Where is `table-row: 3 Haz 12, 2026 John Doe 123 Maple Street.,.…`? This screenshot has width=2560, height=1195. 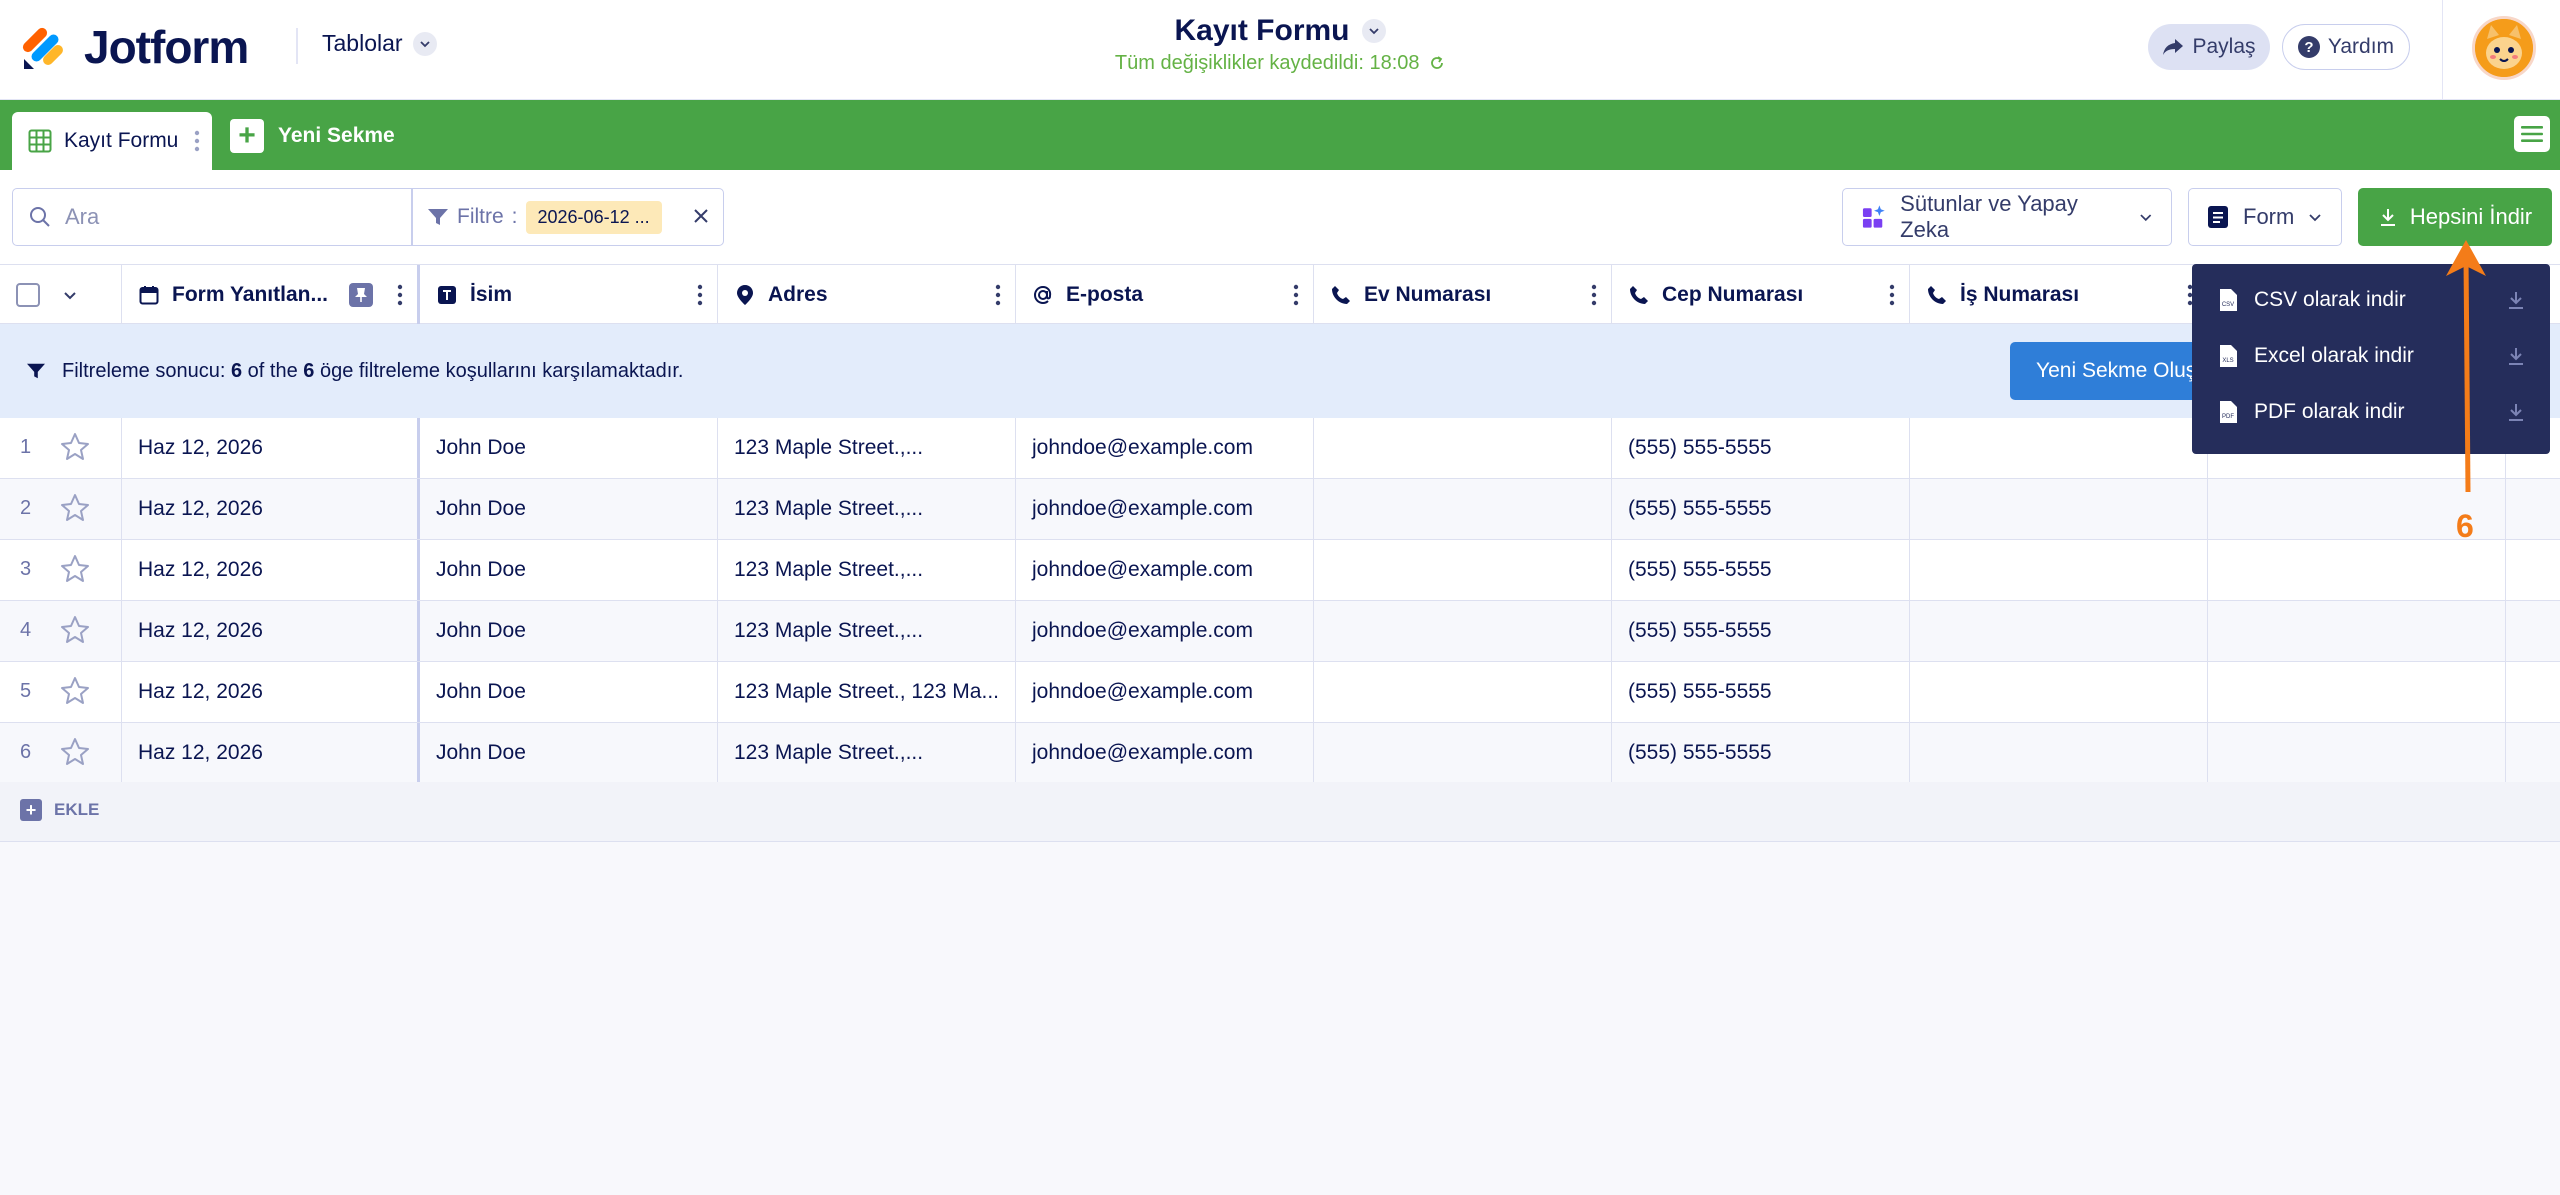 table-row: 3 Haz 12, 2026 John Doe 123 Maple Street.,.… is located at coordinates (1280, 570).